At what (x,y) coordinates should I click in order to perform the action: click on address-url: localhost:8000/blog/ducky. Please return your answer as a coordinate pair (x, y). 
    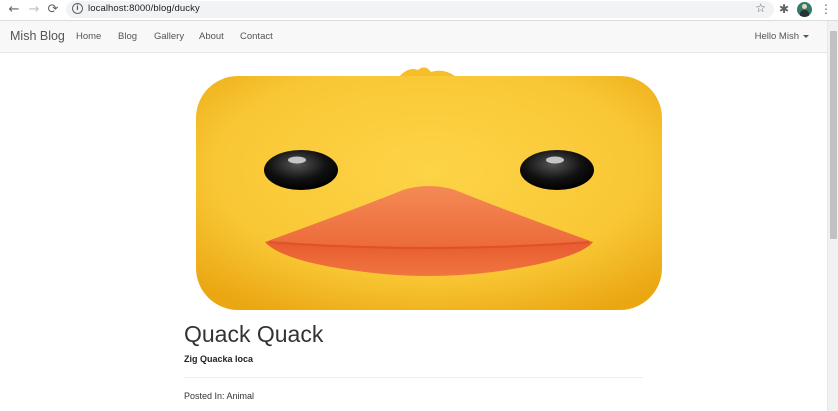
    Looking at the image, I should click on (144, 8).